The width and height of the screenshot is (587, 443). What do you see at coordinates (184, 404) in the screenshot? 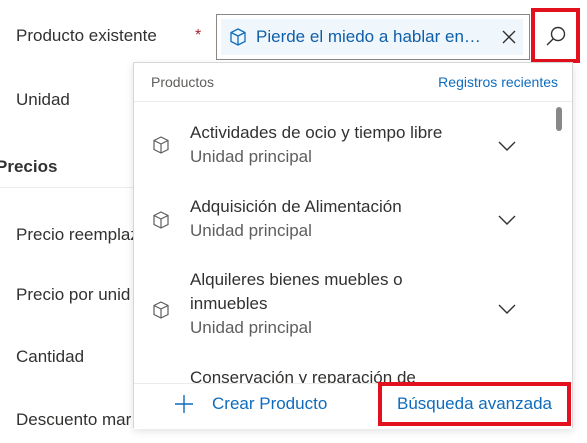
I see `plus-icon` at bounding box center [184, 404].